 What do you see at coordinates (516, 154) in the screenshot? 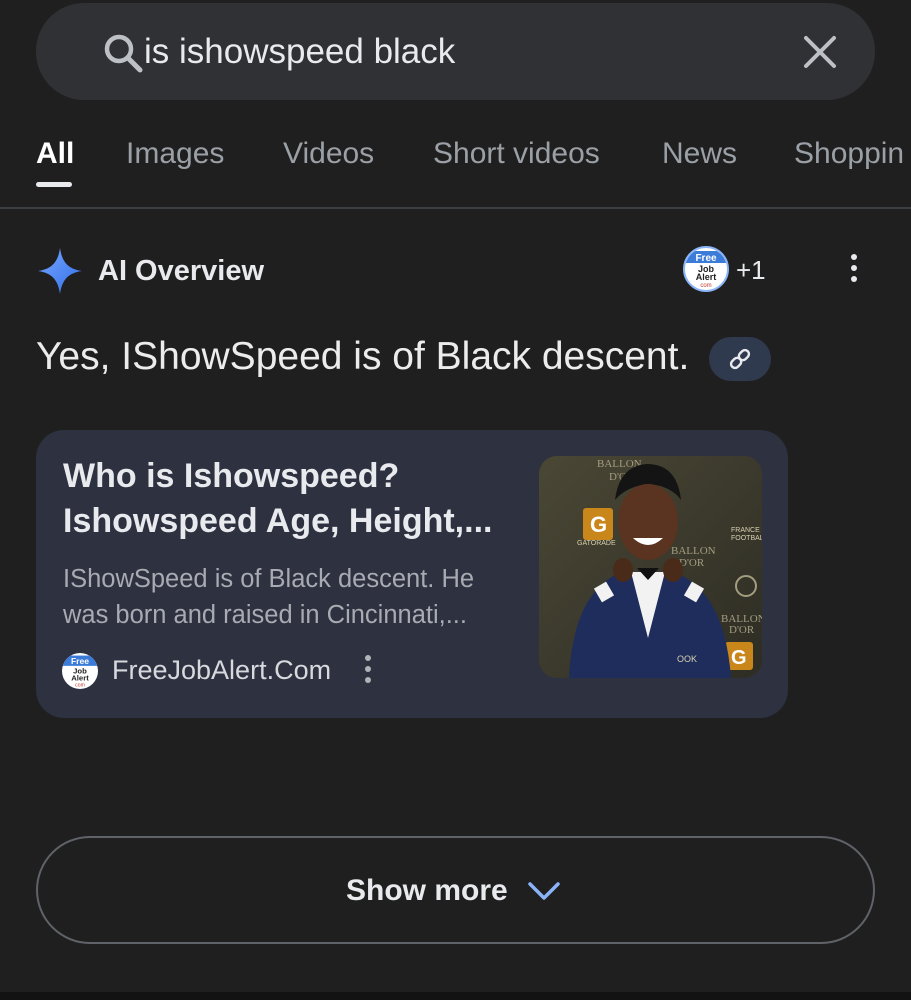
I see `tab-short-videos: Short videos` at bounding box center [516, 154].